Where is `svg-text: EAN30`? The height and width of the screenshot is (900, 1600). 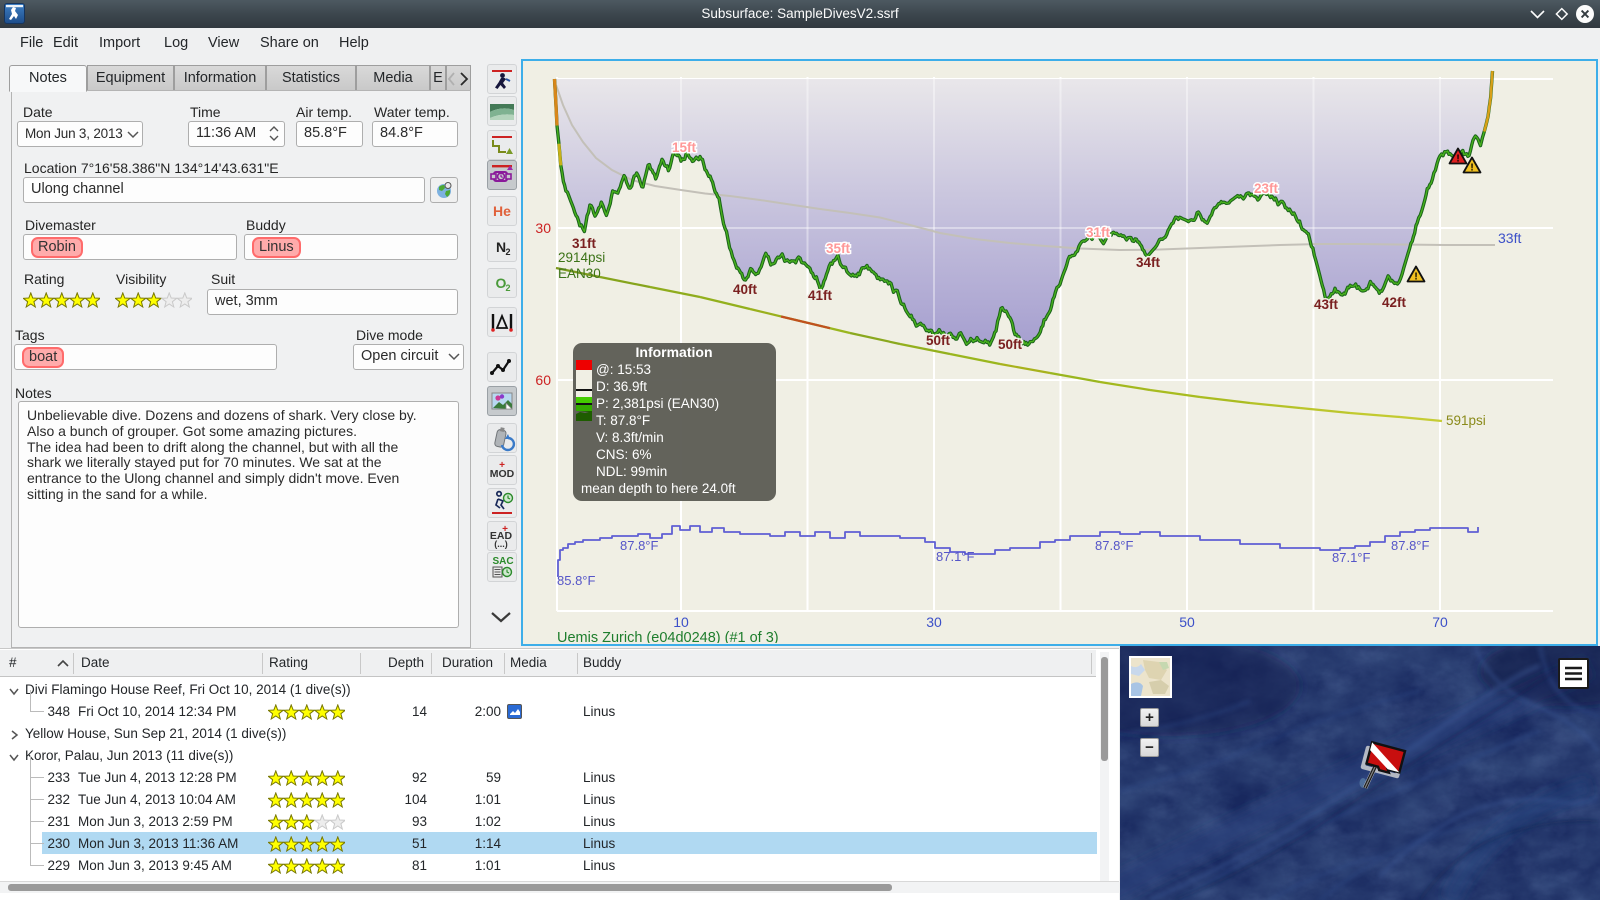
svg-text: EAN30 is located at coordinates (579, 273).